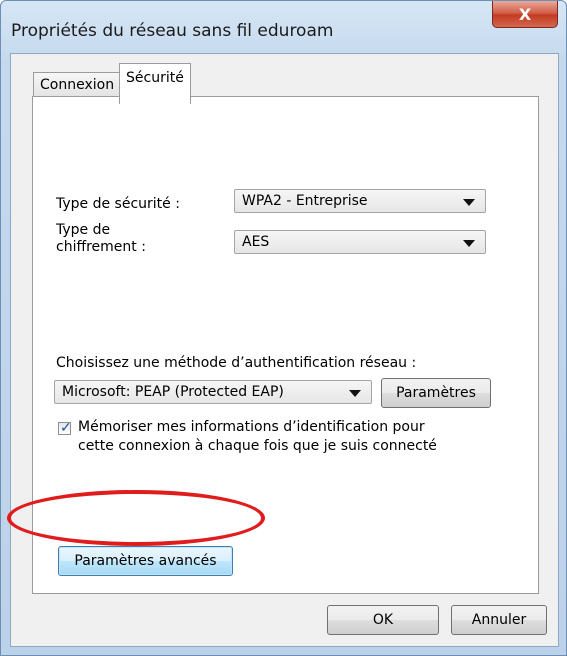 The image size is (567, 656). I want to click on tab-connexion: Connexion, so click(77, 84).